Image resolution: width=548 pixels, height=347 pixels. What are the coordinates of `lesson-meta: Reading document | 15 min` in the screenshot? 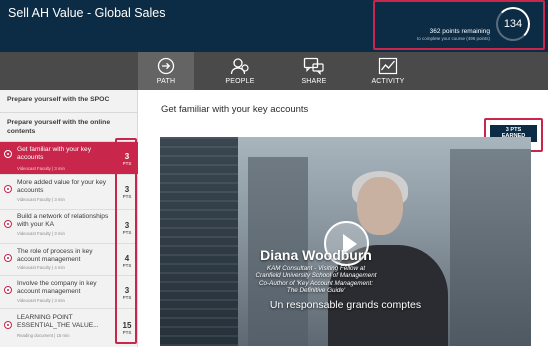 It's located at (43, 335).